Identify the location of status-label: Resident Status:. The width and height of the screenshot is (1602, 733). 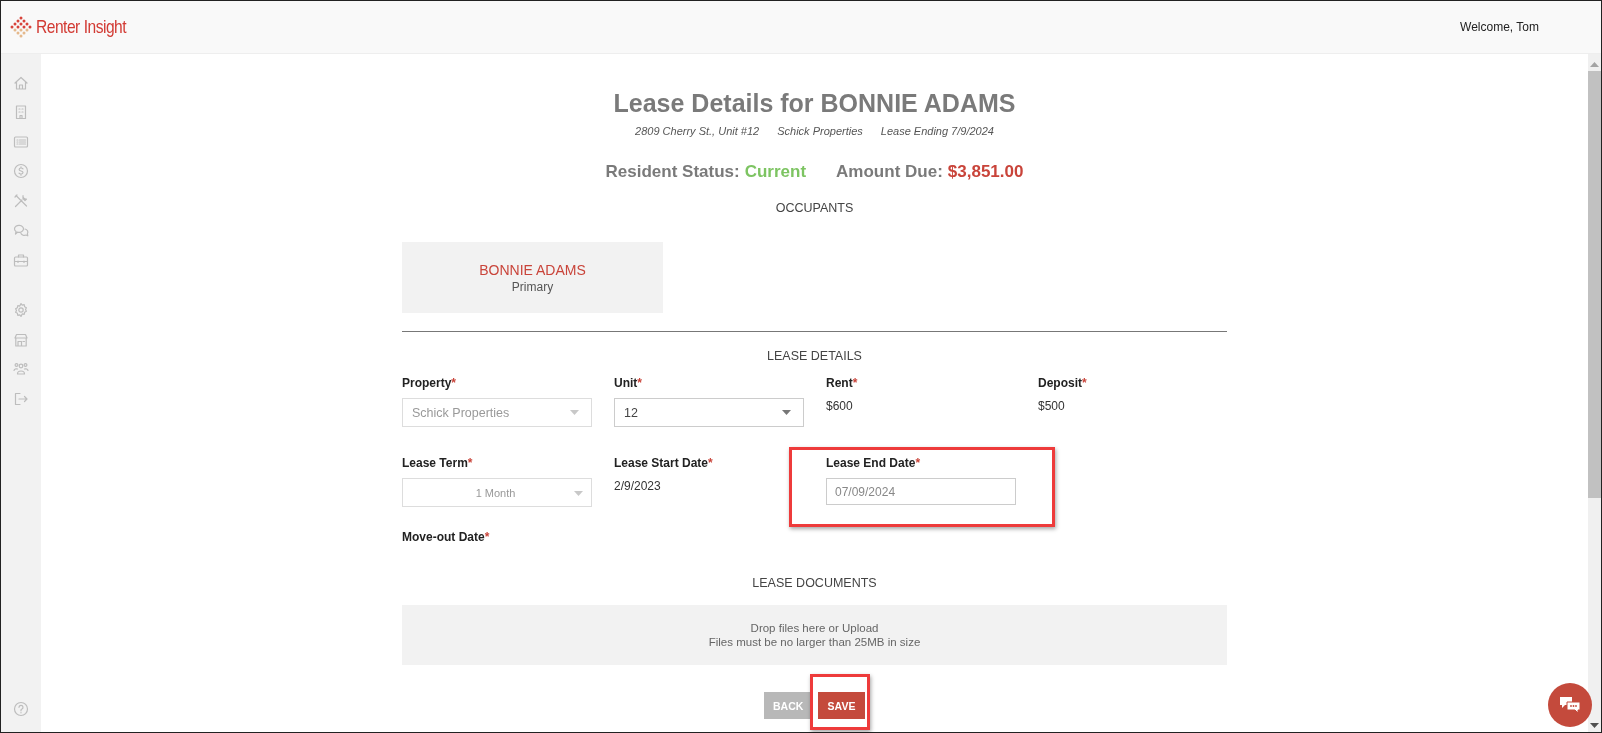
(672, 172).